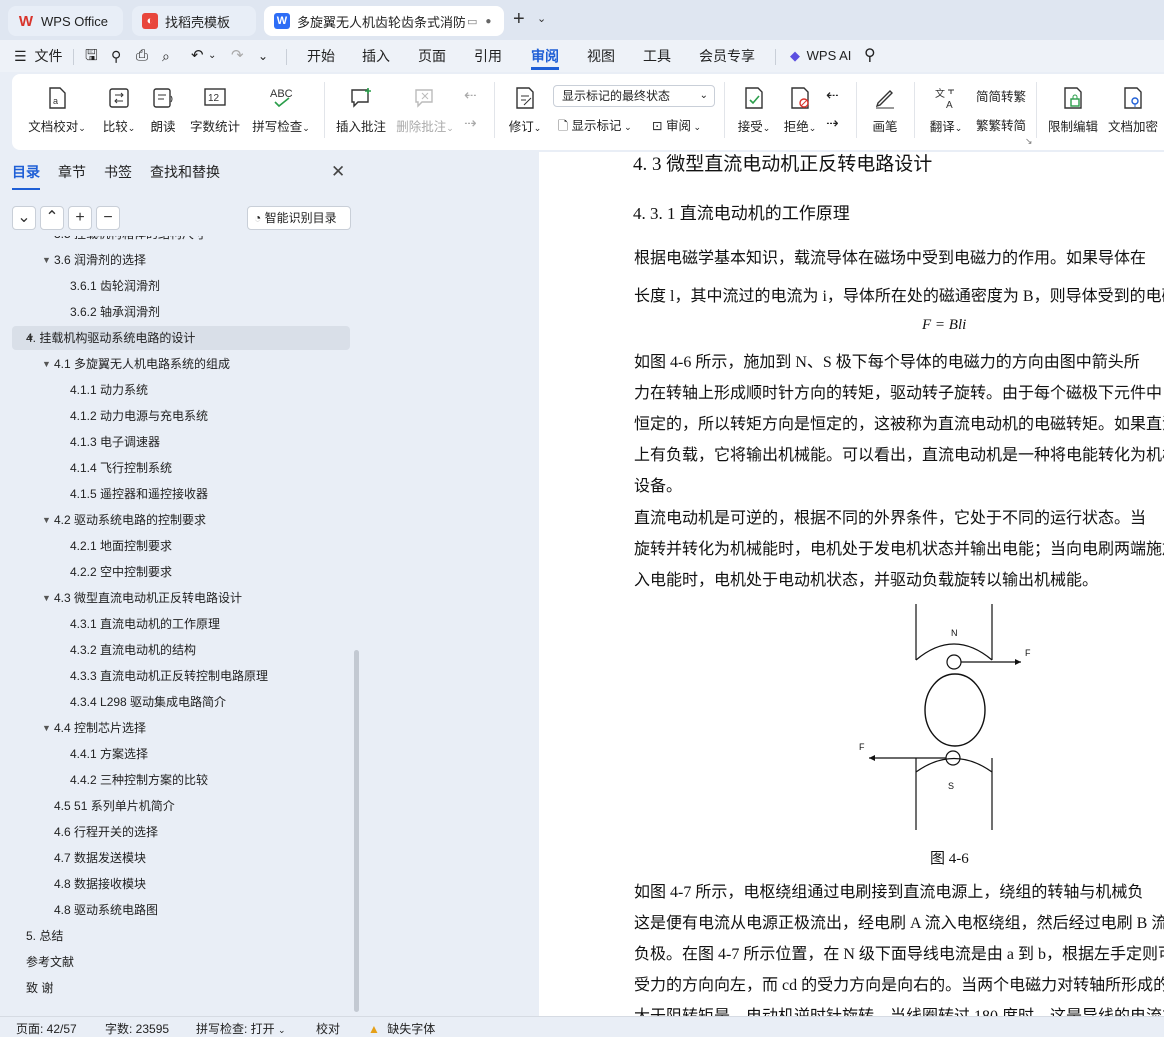  What do you see at coordinates (181, 442) in the screenshot?
I see `toc-item: 4.1.3 电子调速器` at bounding box center [181, 442].